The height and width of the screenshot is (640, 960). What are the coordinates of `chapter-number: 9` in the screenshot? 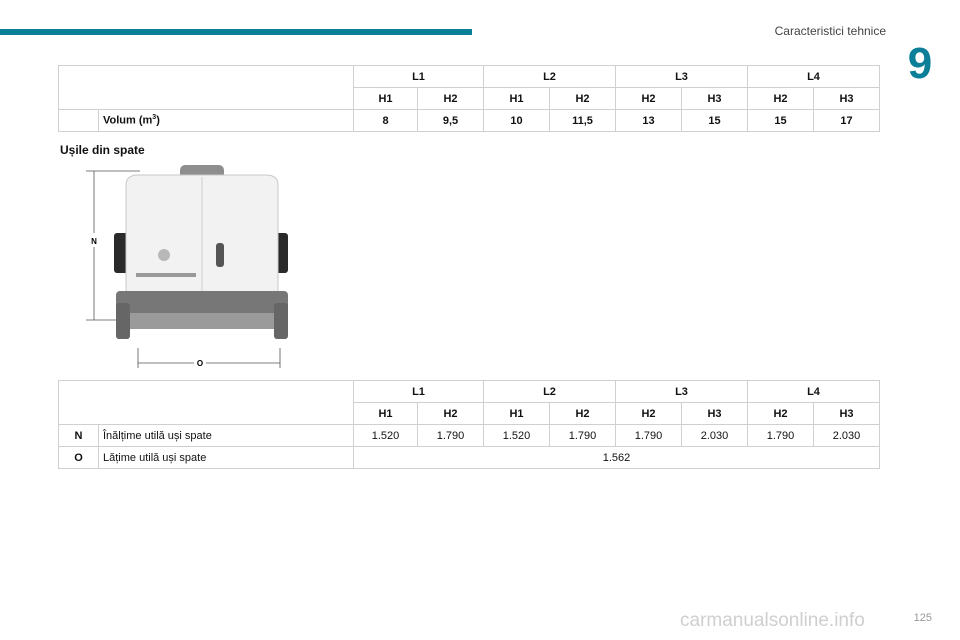 It's located at (920, 63).